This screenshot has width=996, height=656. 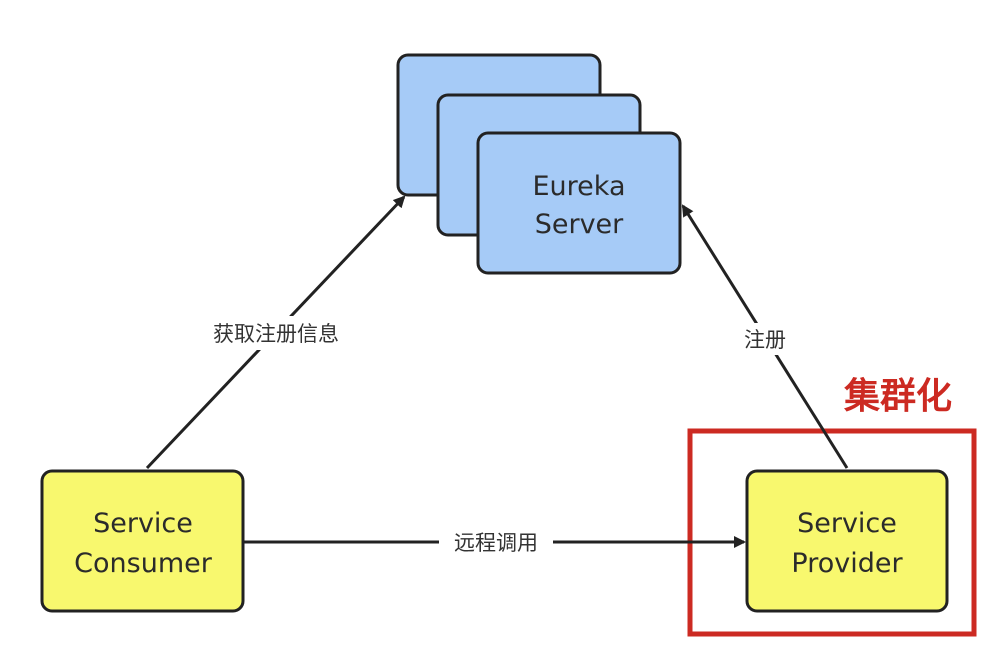 What do you see at coordinates (143, 523) in the screenshot?
I see `service-consumer-label-line1: Service` at bounding box center [143, 523].